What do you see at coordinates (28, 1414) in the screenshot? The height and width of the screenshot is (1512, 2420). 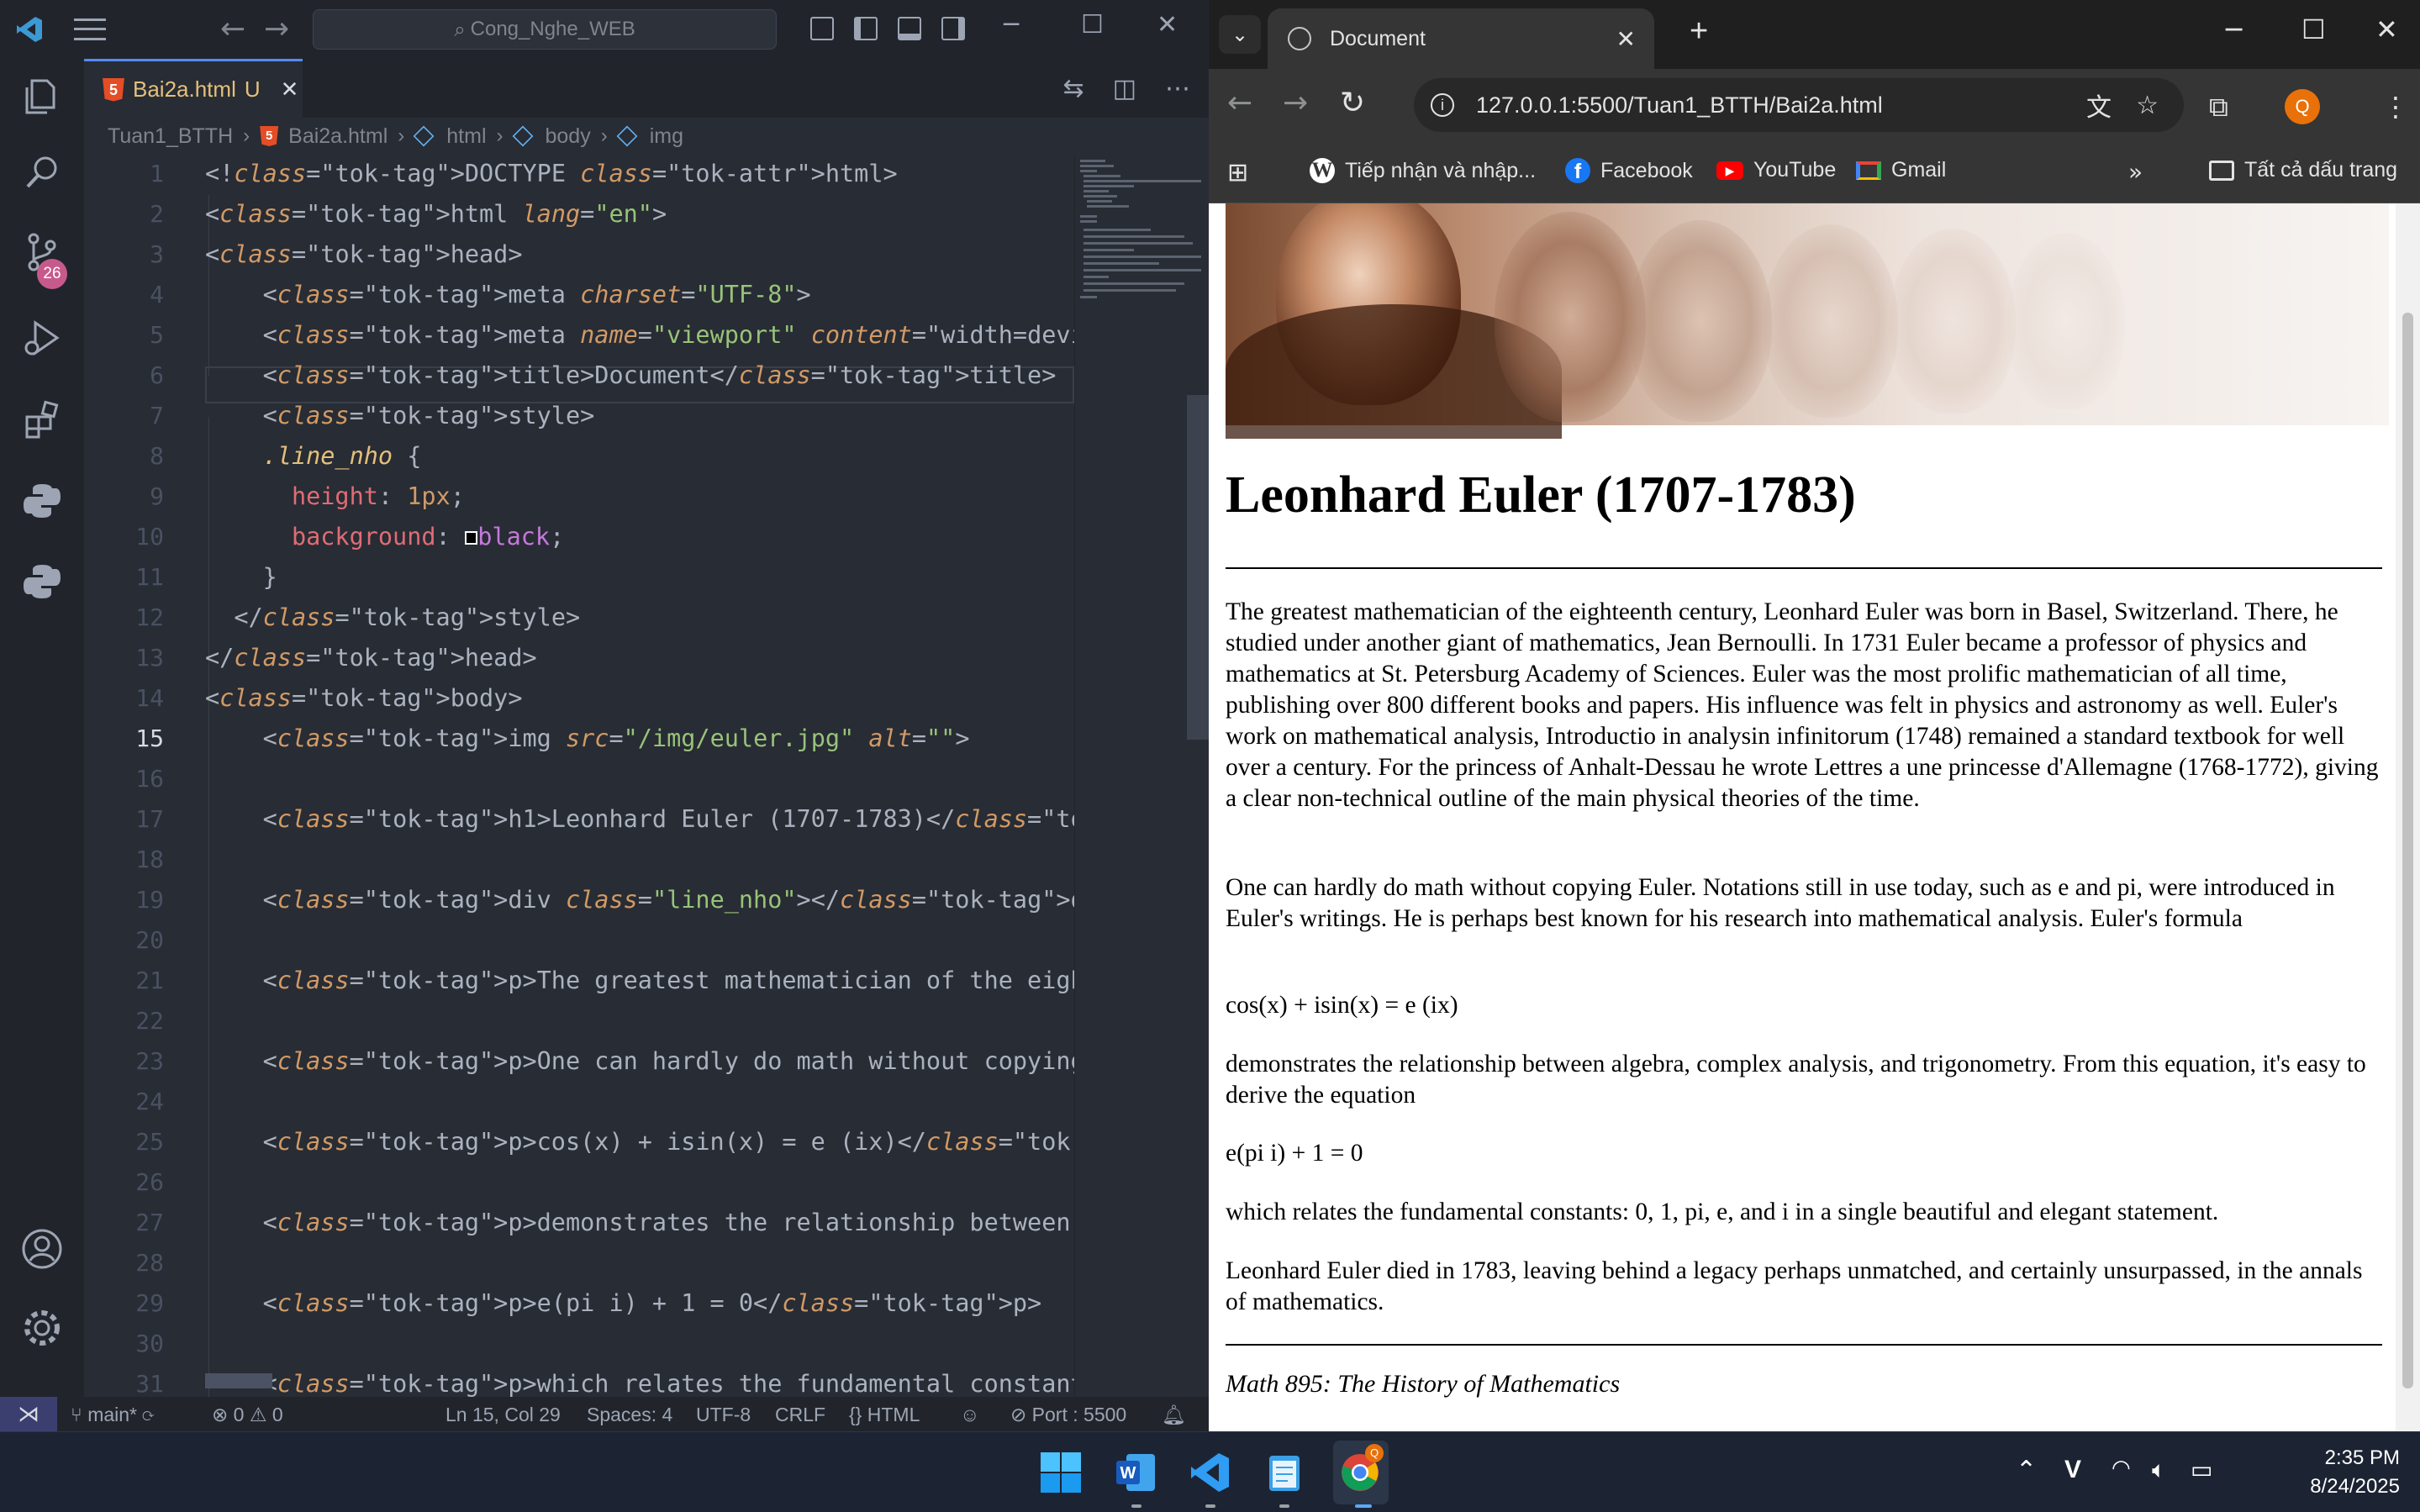 I see `remote-indicator-icon: ⋊` at bounding box center [28, 1414].